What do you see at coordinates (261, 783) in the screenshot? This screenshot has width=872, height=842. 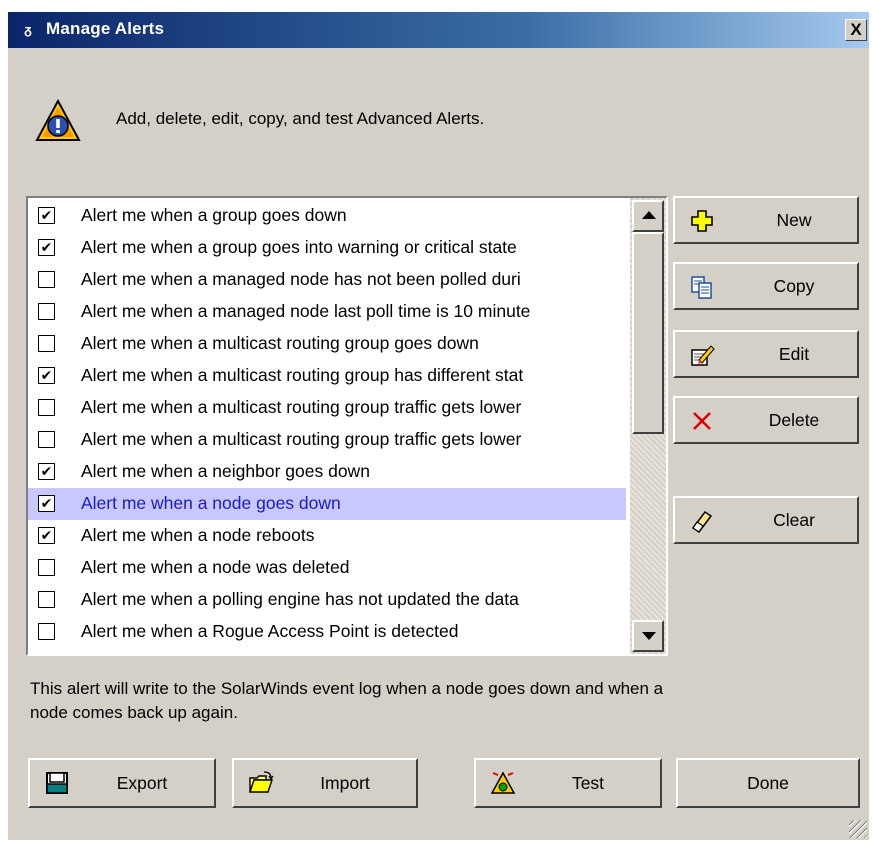 I see `open-folder-icon` at bounding box center [261, 783].